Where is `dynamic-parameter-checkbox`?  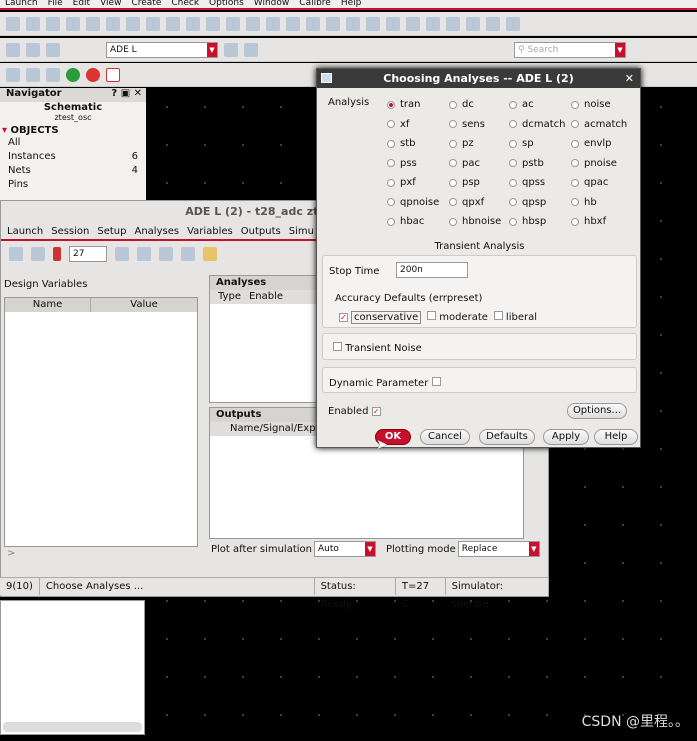
dynamic-parameter-checkbox is located at coordinates (436, 381).